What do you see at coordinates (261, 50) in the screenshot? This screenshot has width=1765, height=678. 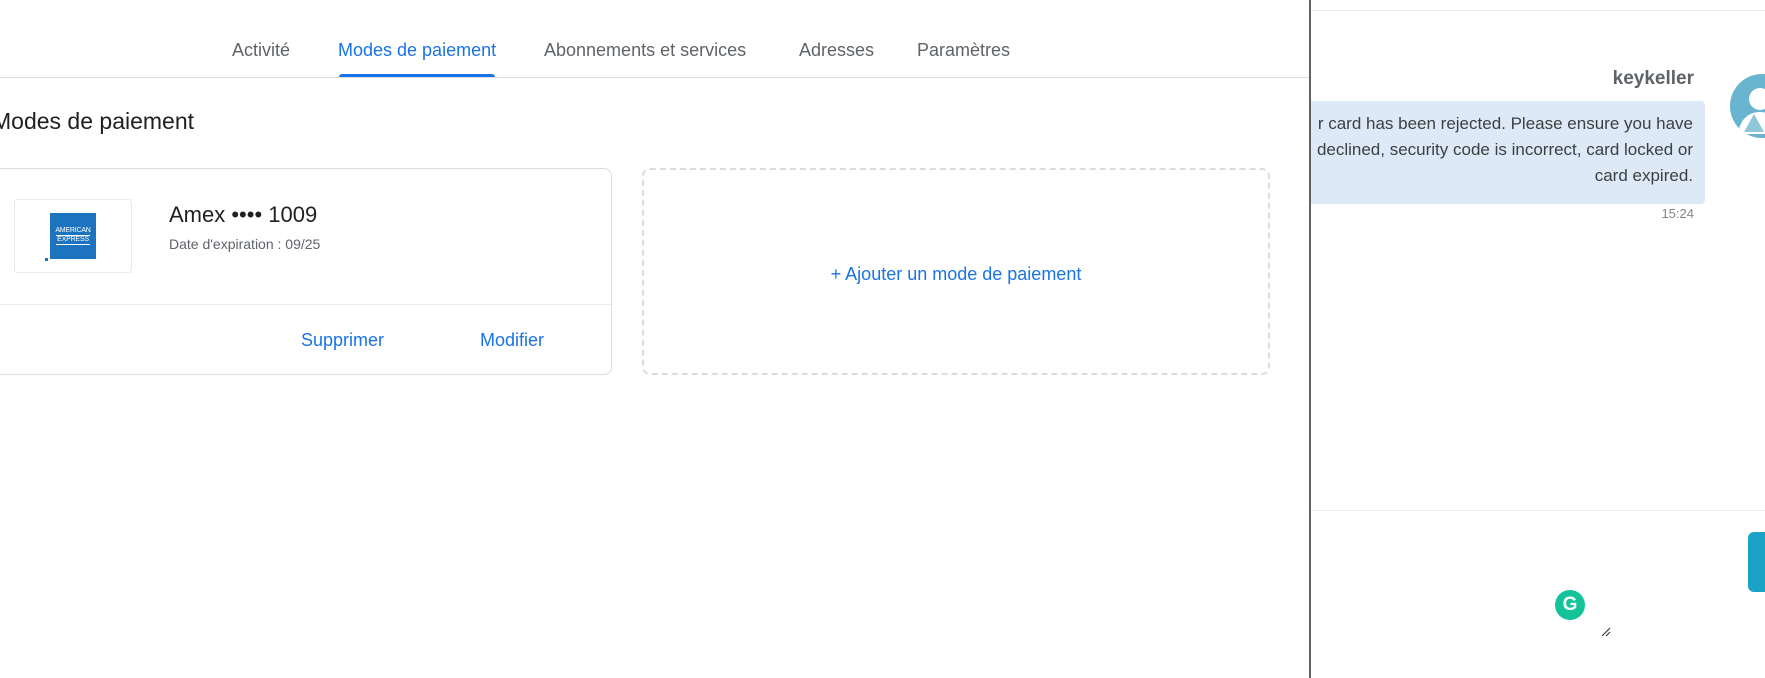 I see `tab-label: Activité` at bounding box center [261, 50].